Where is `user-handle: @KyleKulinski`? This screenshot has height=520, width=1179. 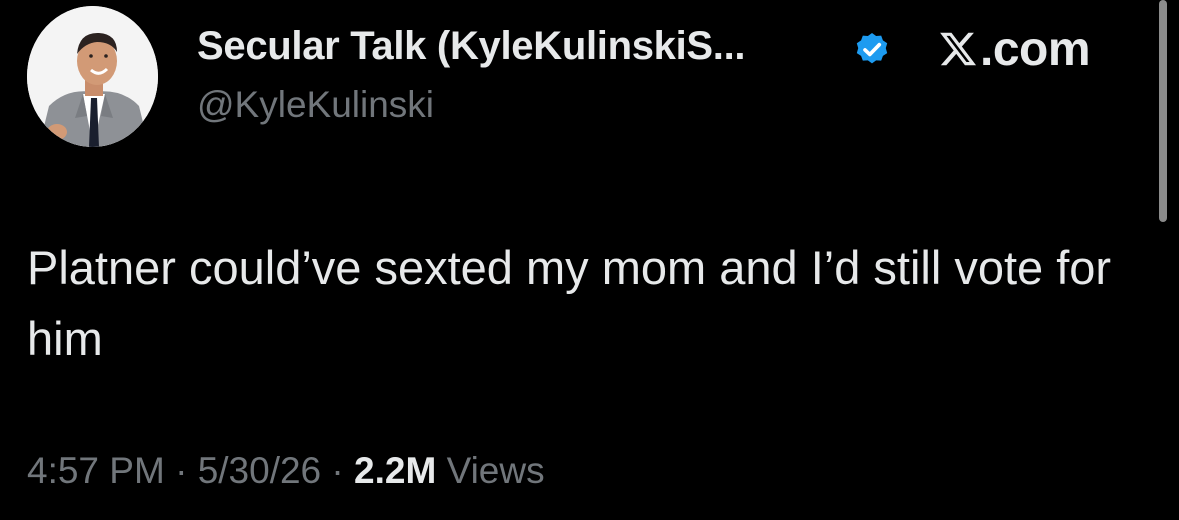
user-handle: @KyleKulinski is located at coordinates (315, 105).